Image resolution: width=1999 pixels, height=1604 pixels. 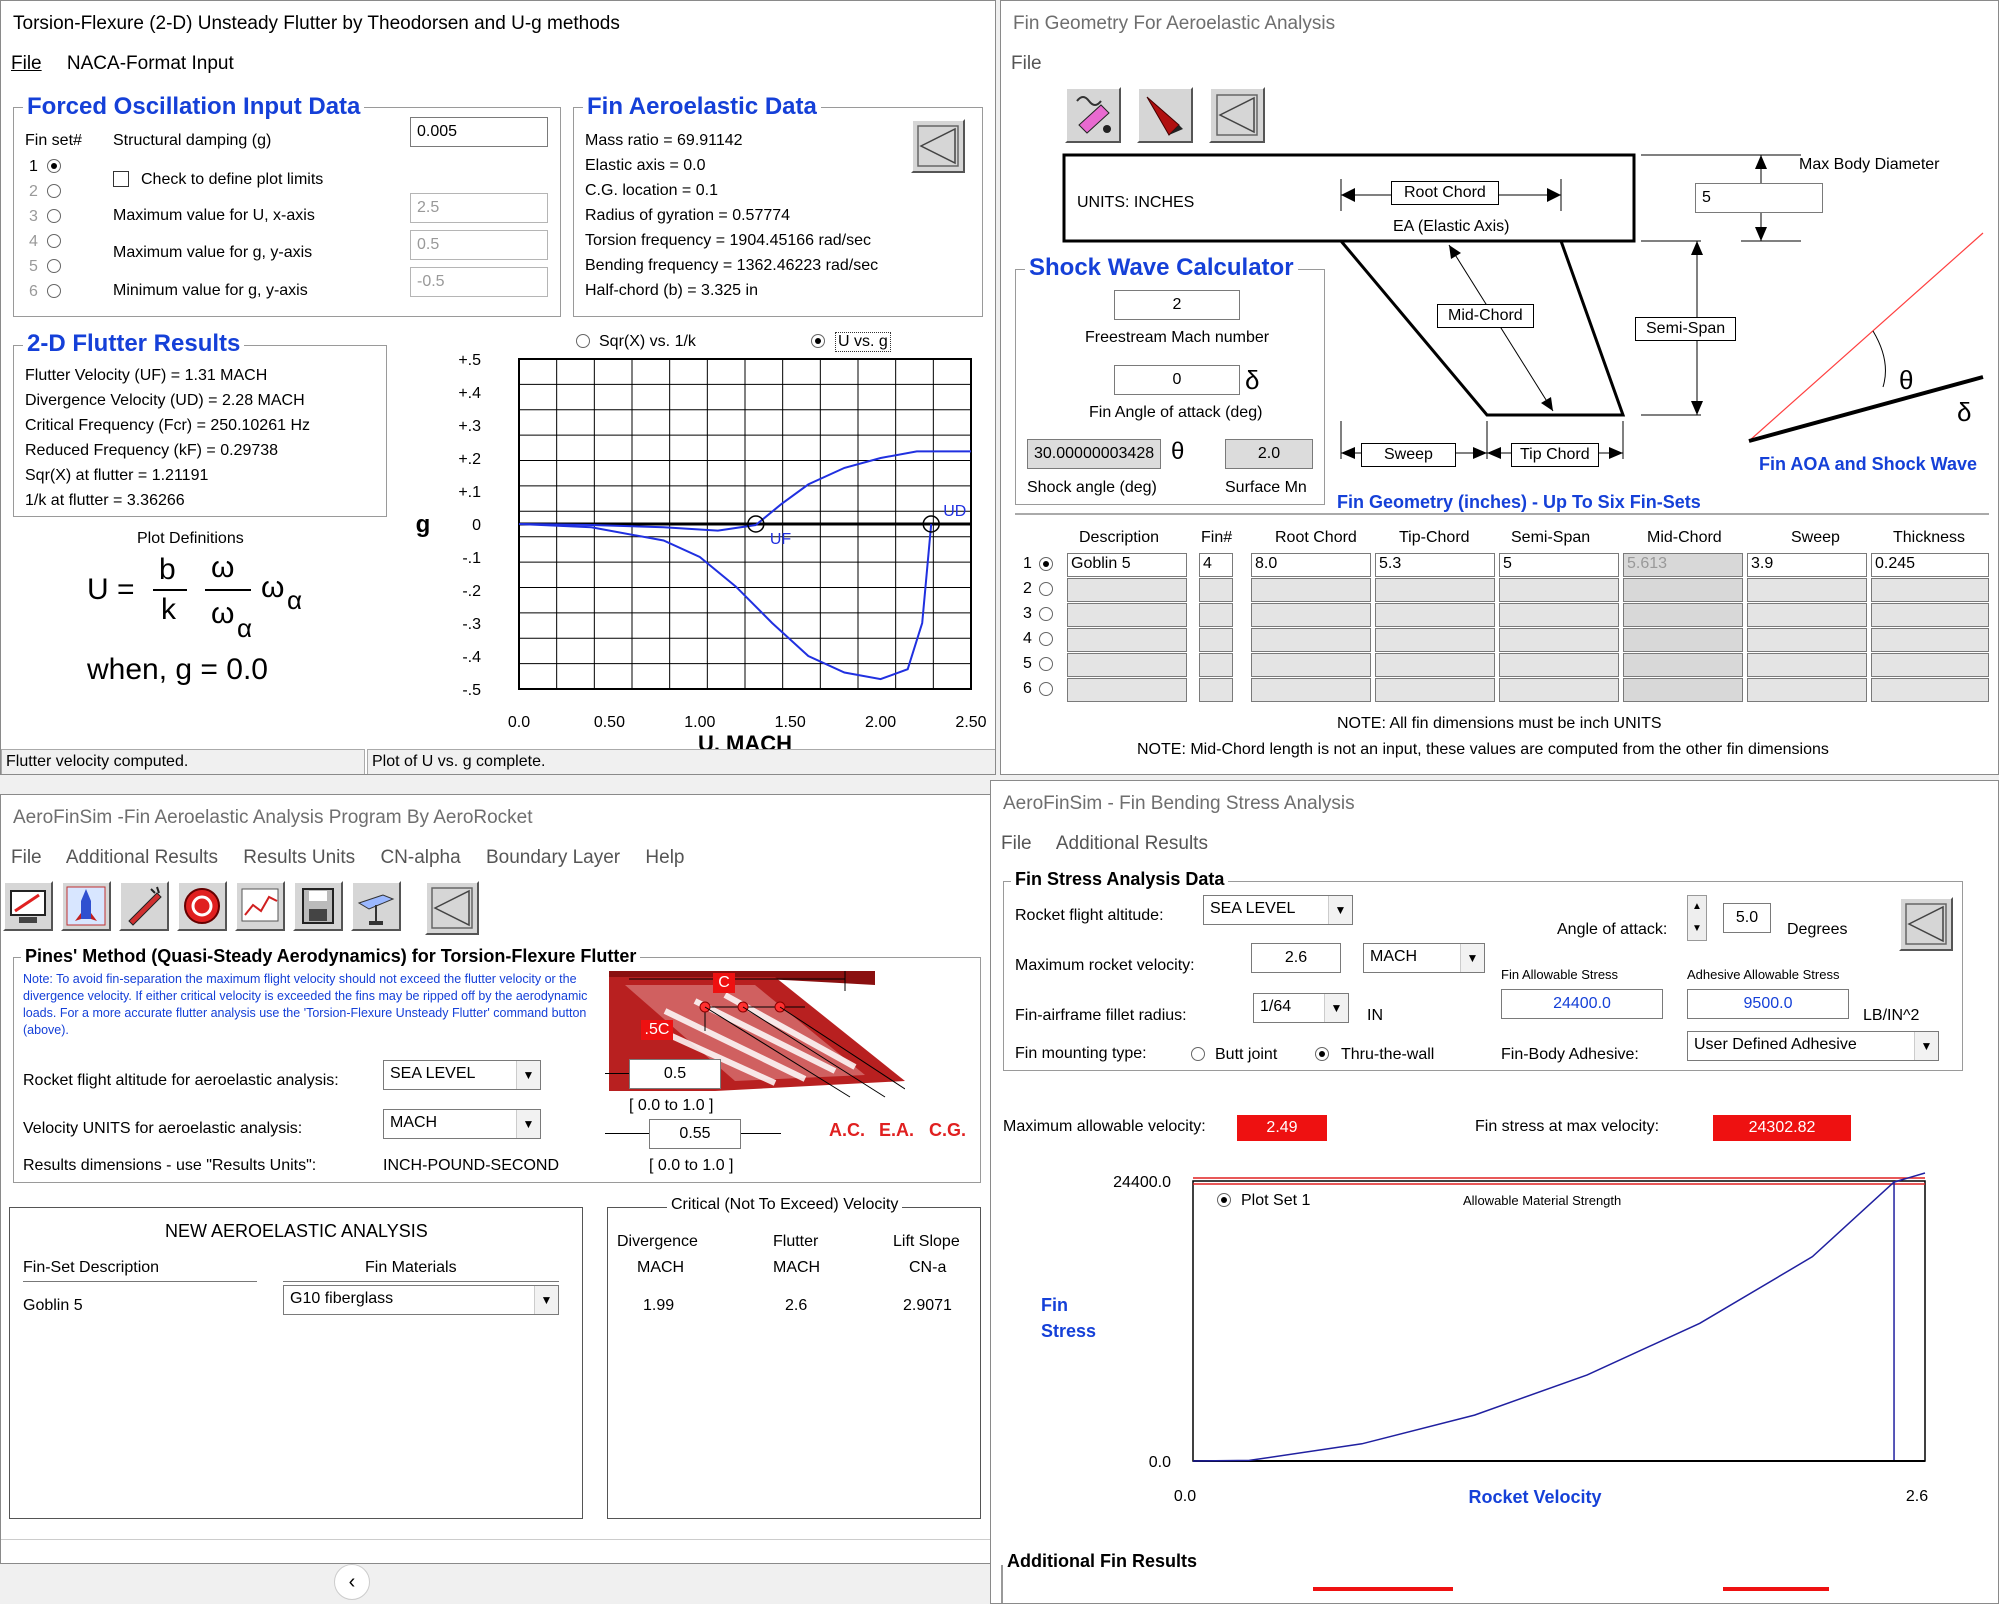 What do you see at coordinates (144, 906) in the screenshot?
I see `tb-flutter-button` at bounding box center [144, 906].